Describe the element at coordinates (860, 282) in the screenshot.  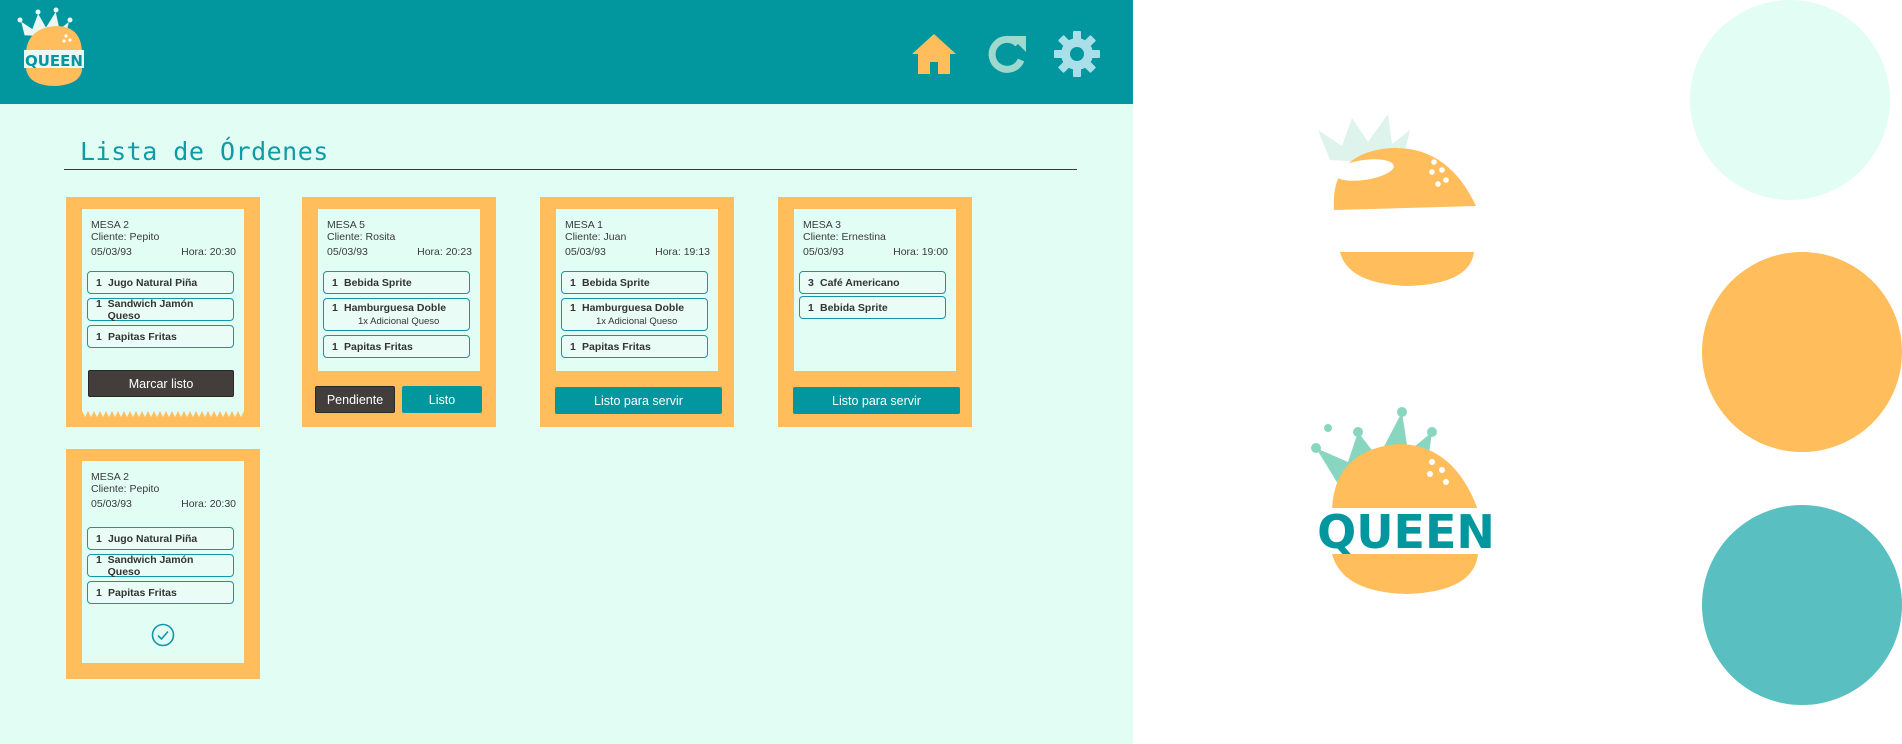
I see `item-name: Café Americano` at that location.